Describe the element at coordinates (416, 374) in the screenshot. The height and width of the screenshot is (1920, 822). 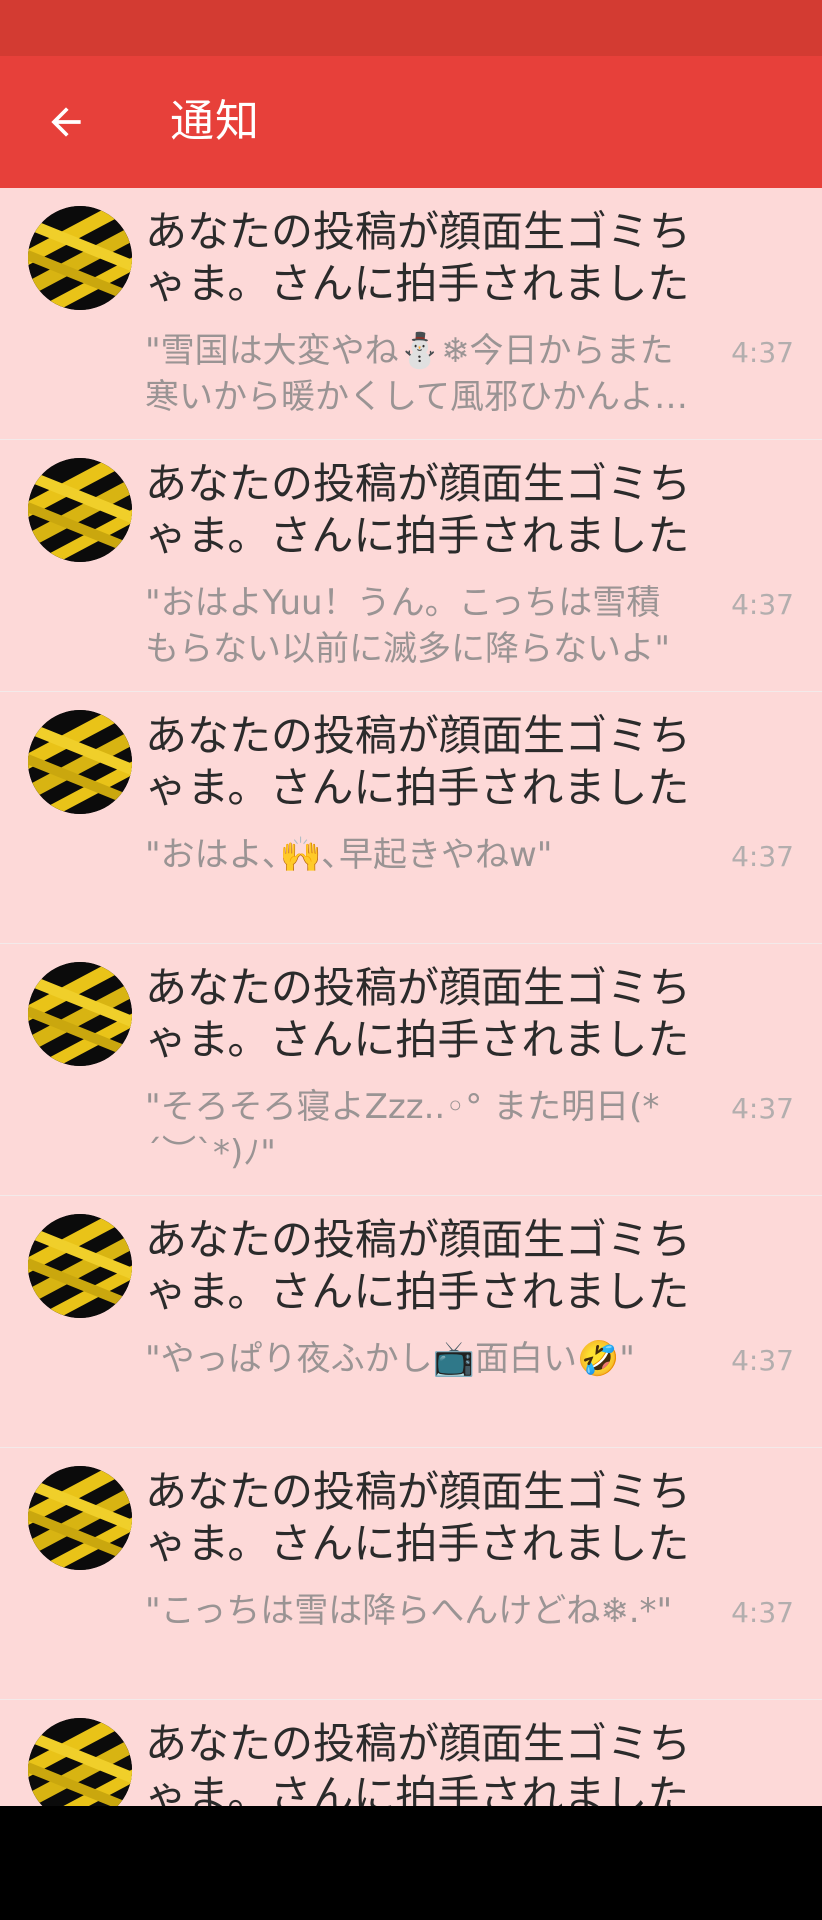
I see `notification-body: "雪国は大変やね⛄❄今日からまた寒いから暖かくして風邪ひかんようにね"` at that location.